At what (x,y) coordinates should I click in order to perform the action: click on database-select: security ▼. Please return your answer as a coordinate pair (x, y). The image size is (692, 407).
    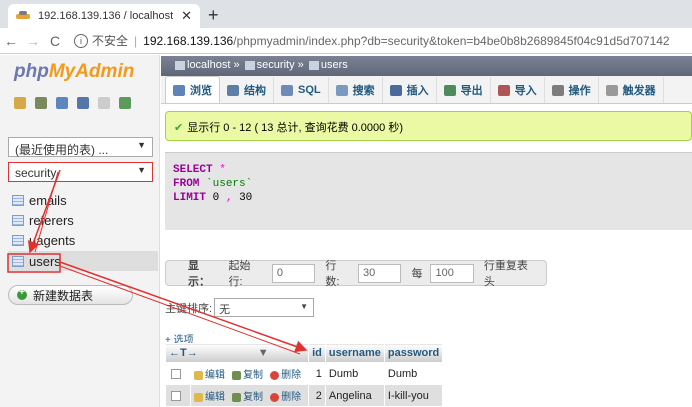
    Looking at the image, I should click on (80, 172).